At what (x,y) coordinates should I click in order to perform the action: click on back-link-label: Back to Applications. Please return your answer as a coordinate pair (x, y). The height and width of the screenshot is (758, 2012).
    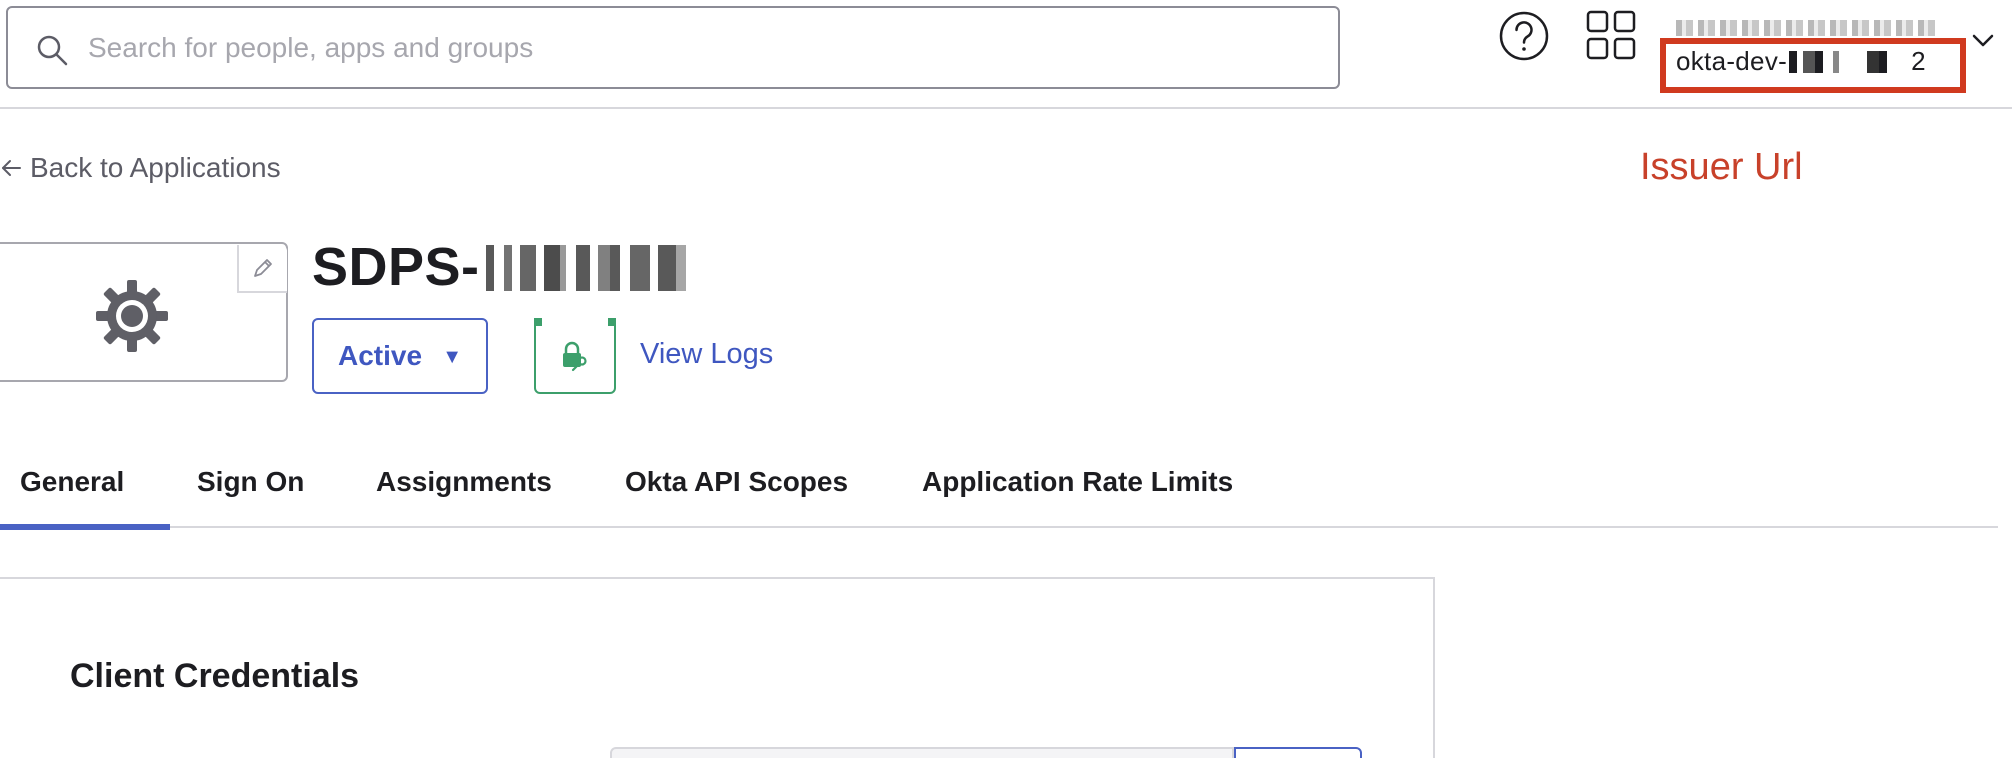
    Looking at the image, I should click on (155, 167).